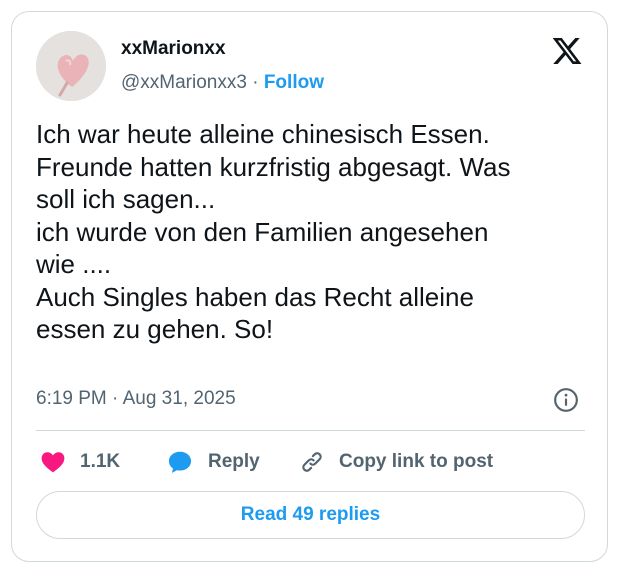  What do you see at coordinates (234, 461) in the screenshot?
I see `reply-label: Reply` at bounding box center [234, 461].